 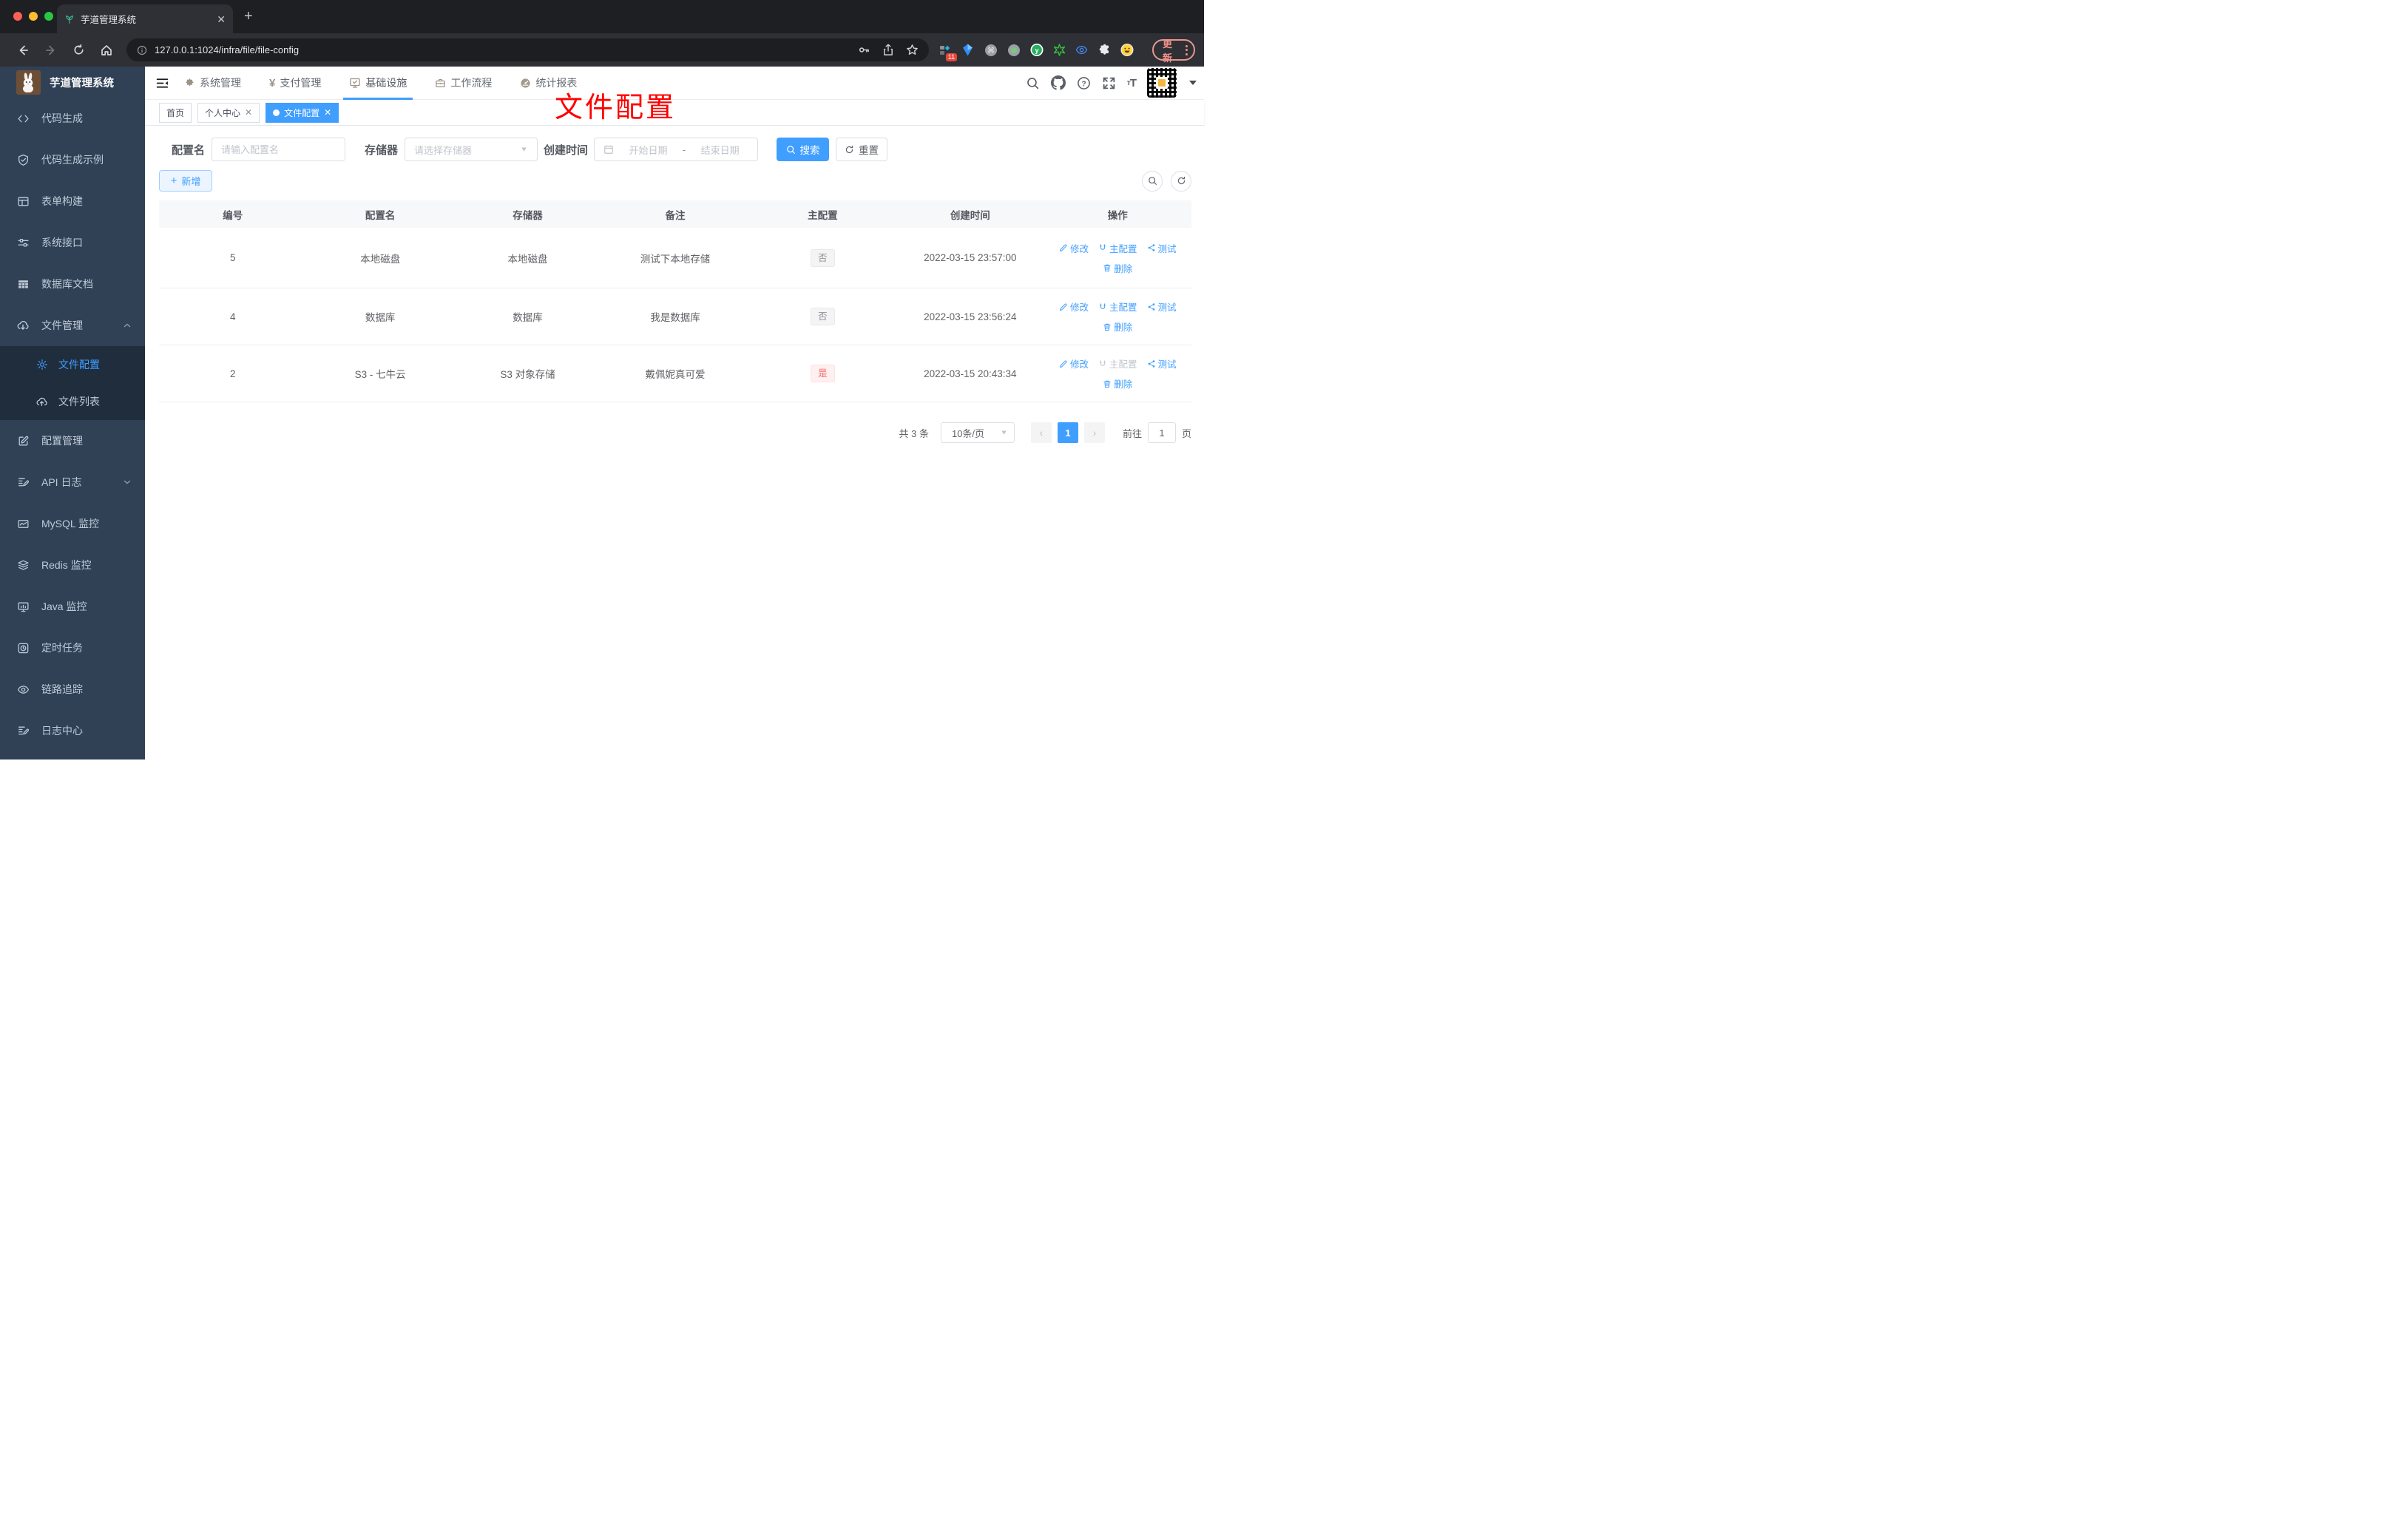 I want to click on sidebar-item-system-api: 系统接口, so click(x=72, y=242).